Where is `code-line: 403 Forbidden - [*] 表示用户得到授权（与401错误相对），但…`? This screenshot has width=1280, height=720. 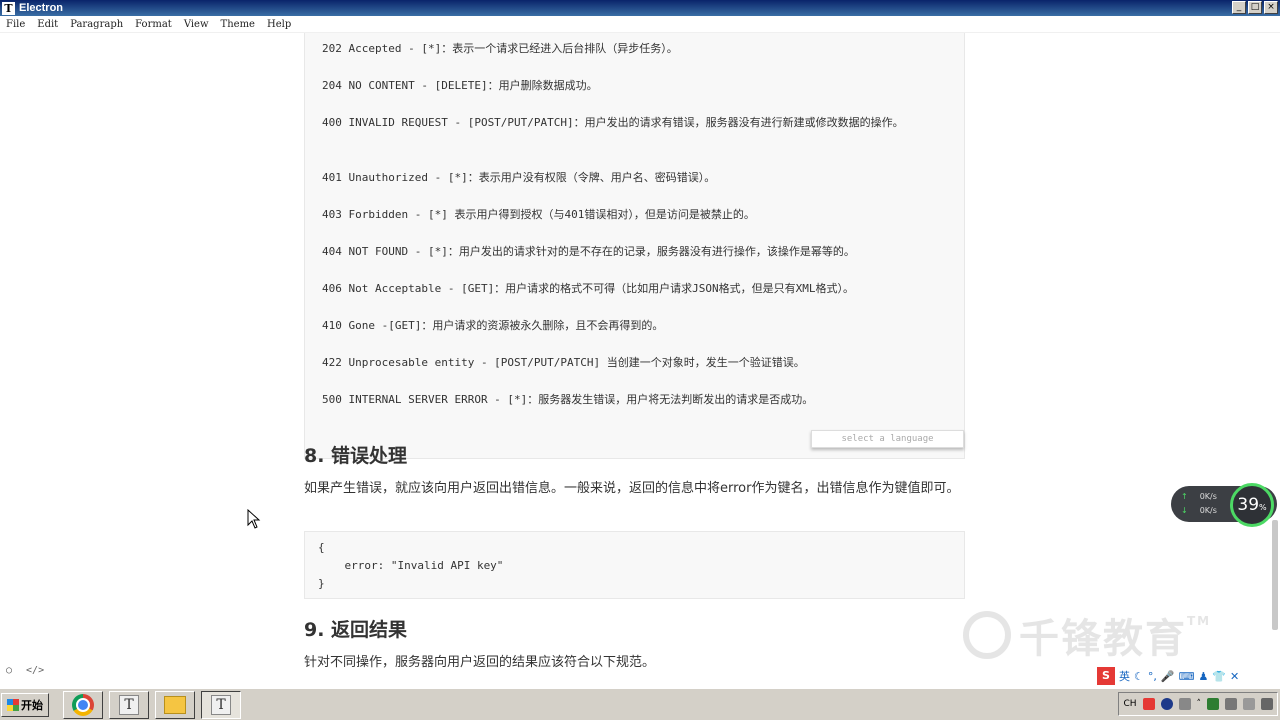 code-line: 403 Forbidden - [*] 表示用户得到授权（与401错误相对），但… is located at coordinates (538, 214).